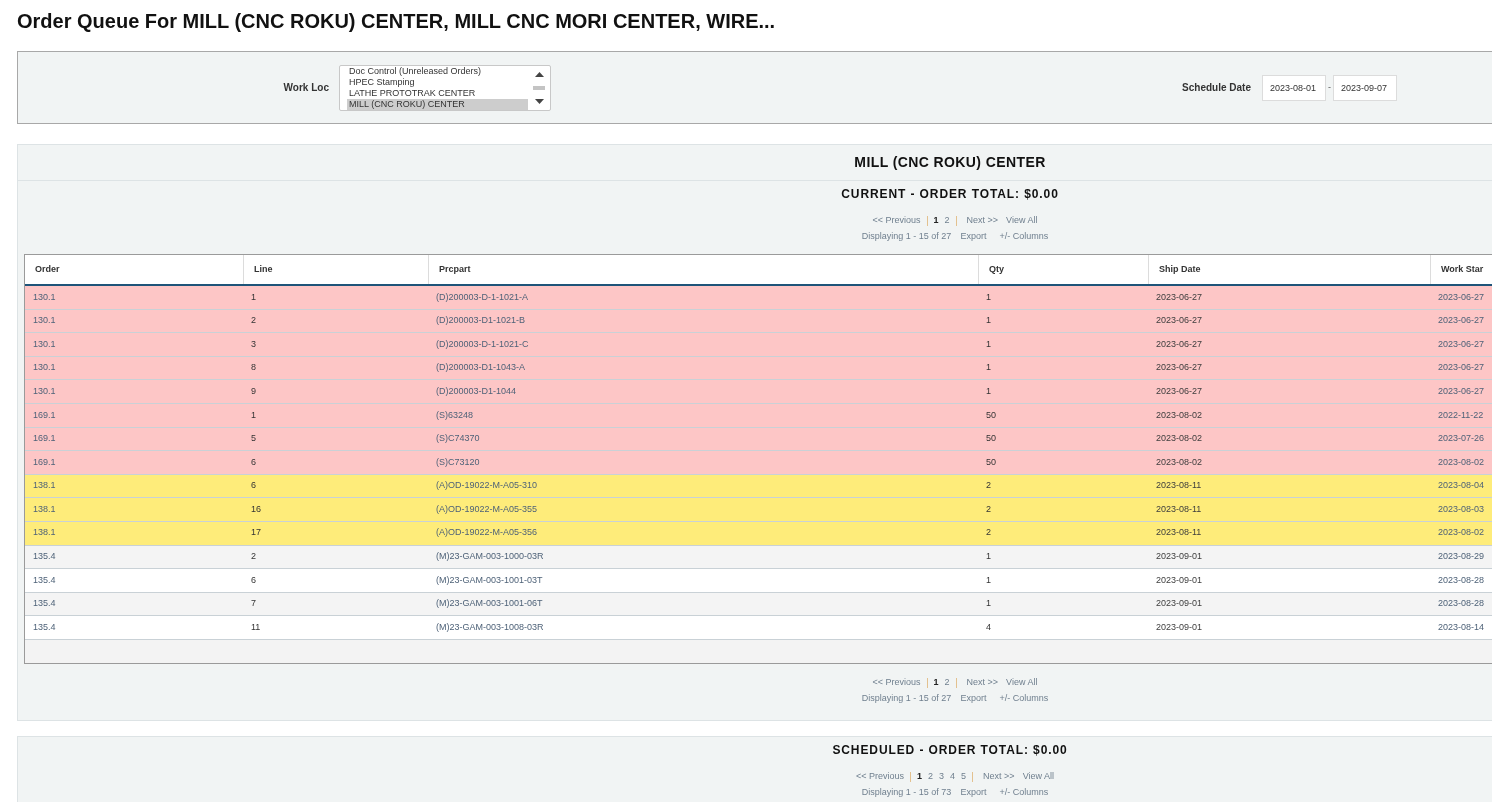 The height and width of the screenshot is (803, 1492). What do you see at coordinates (481, 368) in the screenshot?
I see `table-cell-text: (D)200003-D1-1043-A` at bounding box center [481, 368].